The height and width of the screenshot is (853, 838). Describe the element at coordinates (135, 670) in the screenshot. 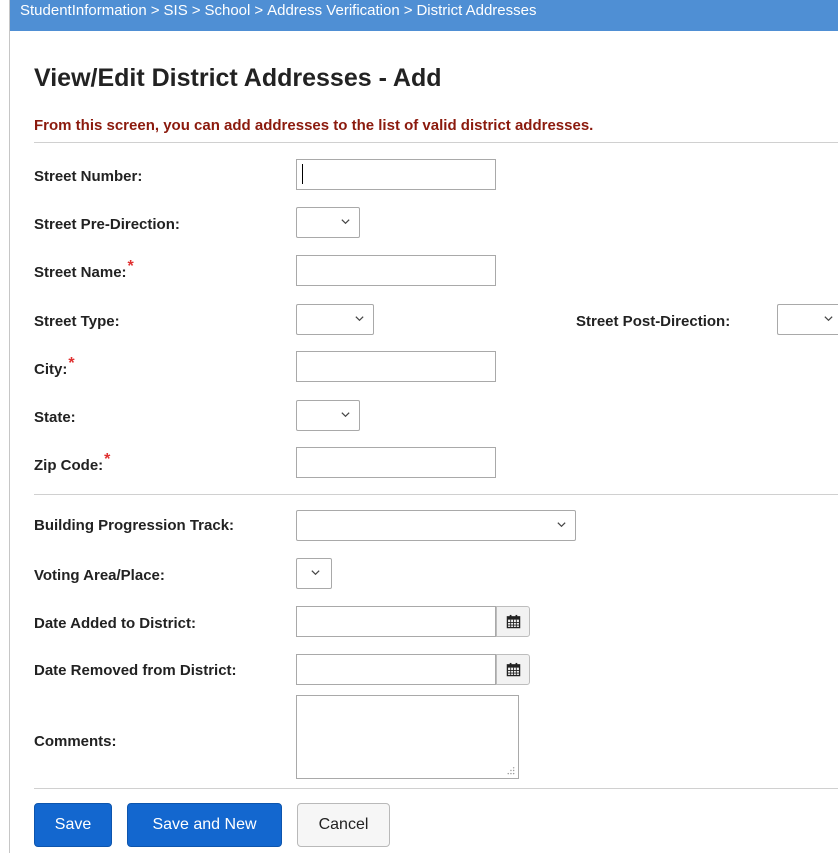

I see `date-removed-label: Date Removed from District:` at that location.